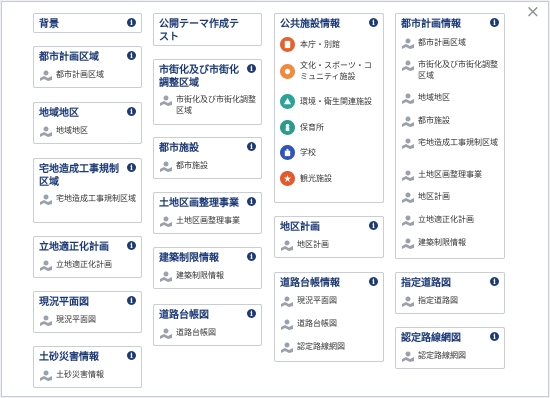  I want to click on layer-item-label: 認定路線網図, so click(321, 346).